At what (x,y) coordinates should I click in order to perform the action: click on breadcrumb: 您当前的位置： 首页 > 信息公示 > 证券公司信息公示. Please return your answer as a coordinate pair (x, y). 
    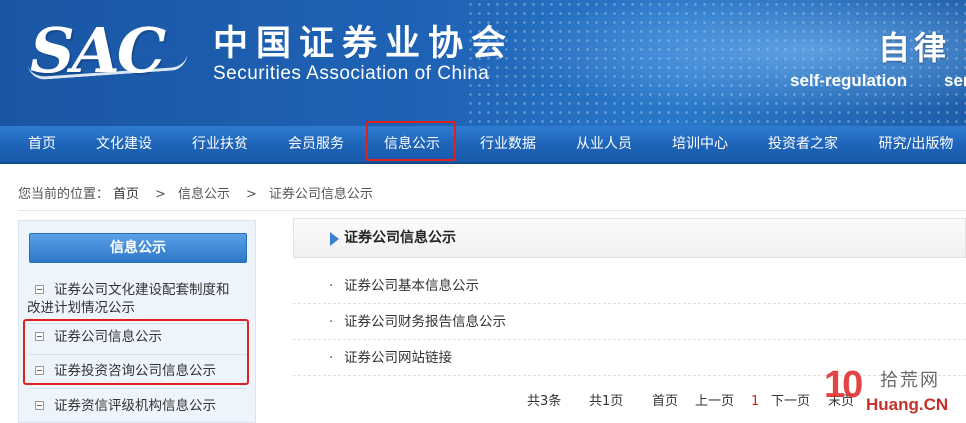
    Looking at the image, I should click on (197, 195).